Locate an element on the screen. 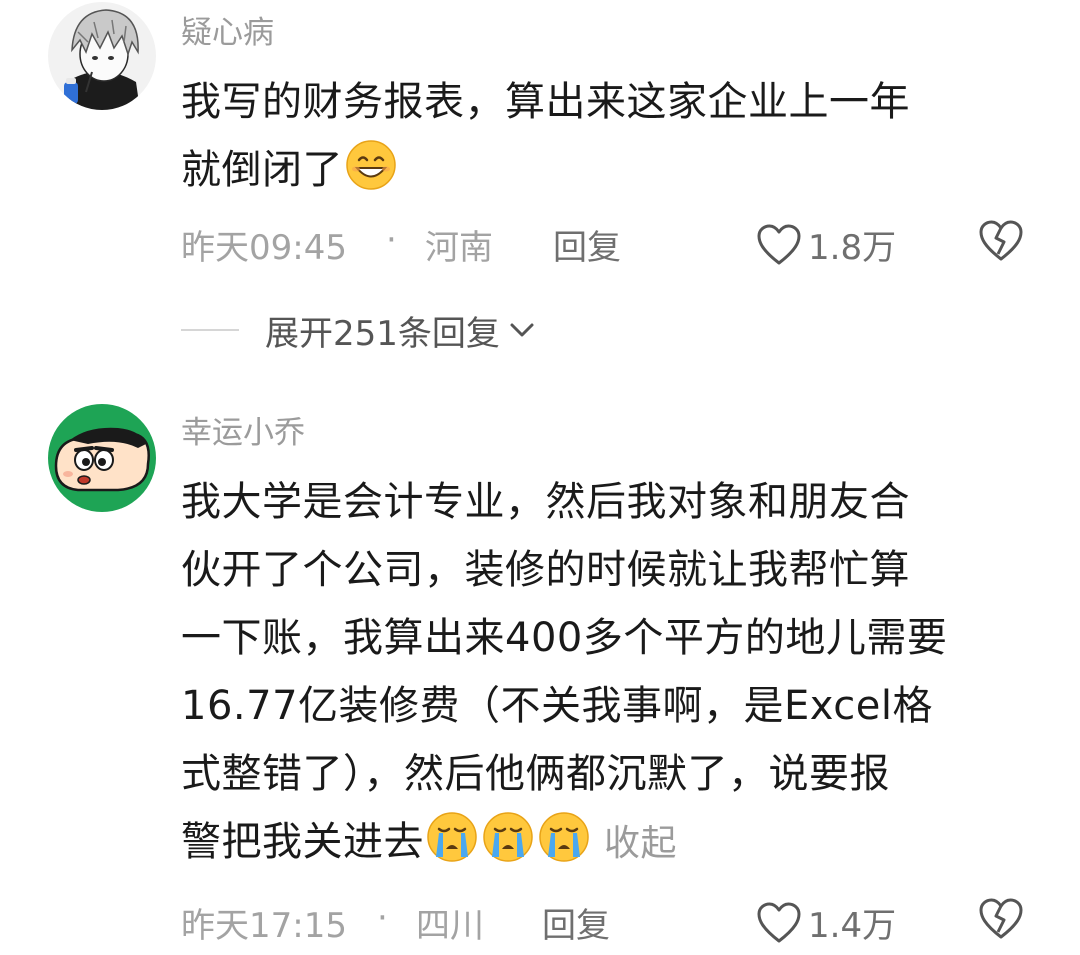 The image size is (1080, 955). like-button: 1.4万 is located at coordinates (826, 922).